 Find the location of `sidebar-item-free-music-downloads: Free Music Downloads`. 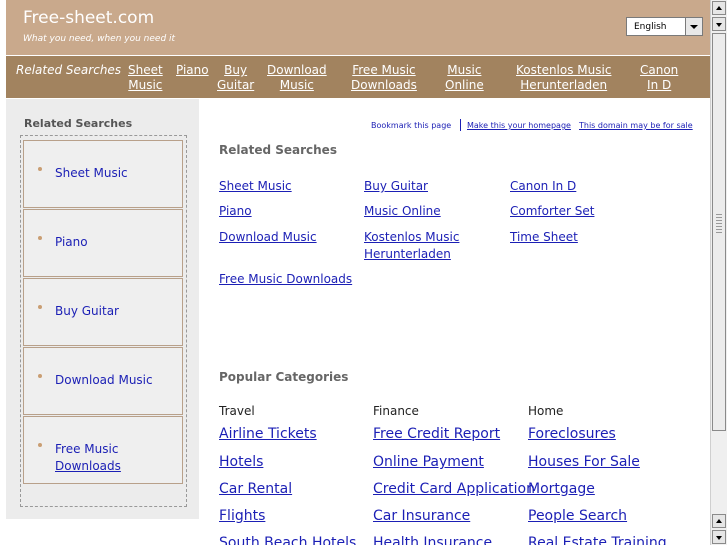

sidebar-item-free-music-downloads: Free Music Downloads is located at coordinates (103, 450).